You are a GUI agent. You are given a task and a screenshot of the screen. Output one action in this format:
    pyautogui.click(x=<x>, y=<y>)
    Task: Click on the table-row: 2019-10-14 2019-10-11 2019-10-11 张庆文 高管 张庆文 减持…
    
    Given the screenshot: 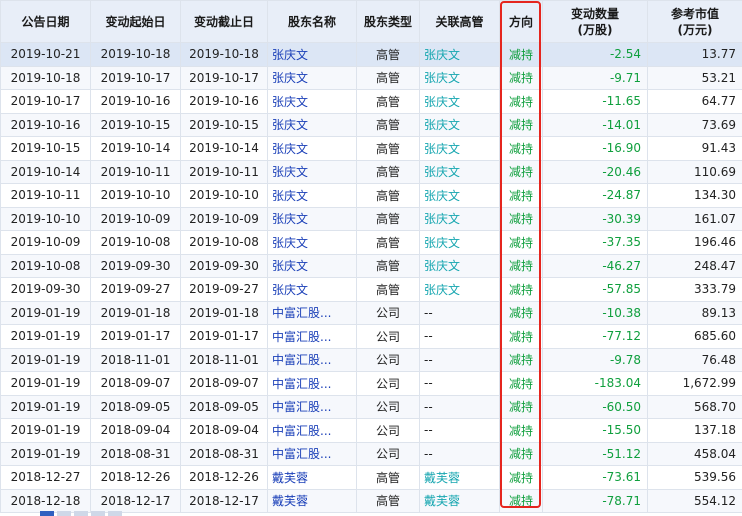 What is the action you would take?
    pyautogui.click(x=371, y=171)
    